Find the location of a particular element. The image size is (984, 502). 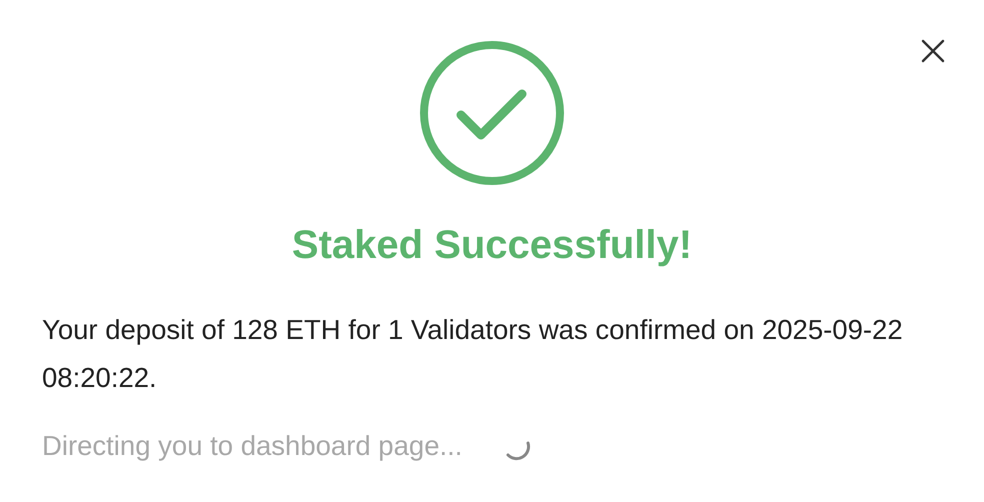

success-title: Staked Successfully! is located at coordinates (492, 245).